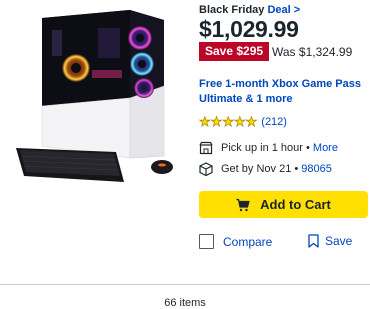  I want to click on bookmark-icon, so click(313, 241).